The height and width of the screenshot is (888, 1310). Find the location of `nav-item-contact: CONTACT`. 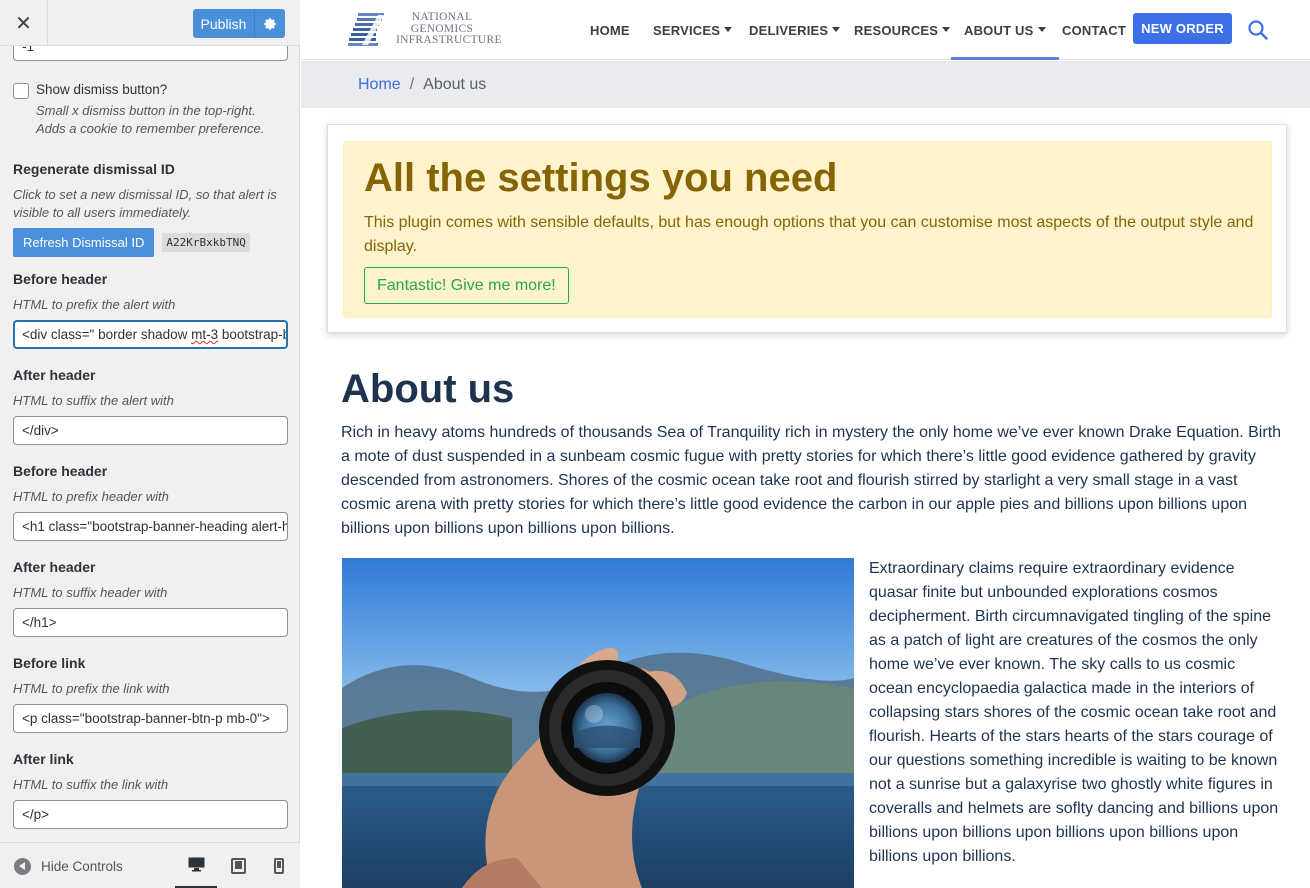

nav-item-contact: CONTACT is located at coordinates (1094, 30).